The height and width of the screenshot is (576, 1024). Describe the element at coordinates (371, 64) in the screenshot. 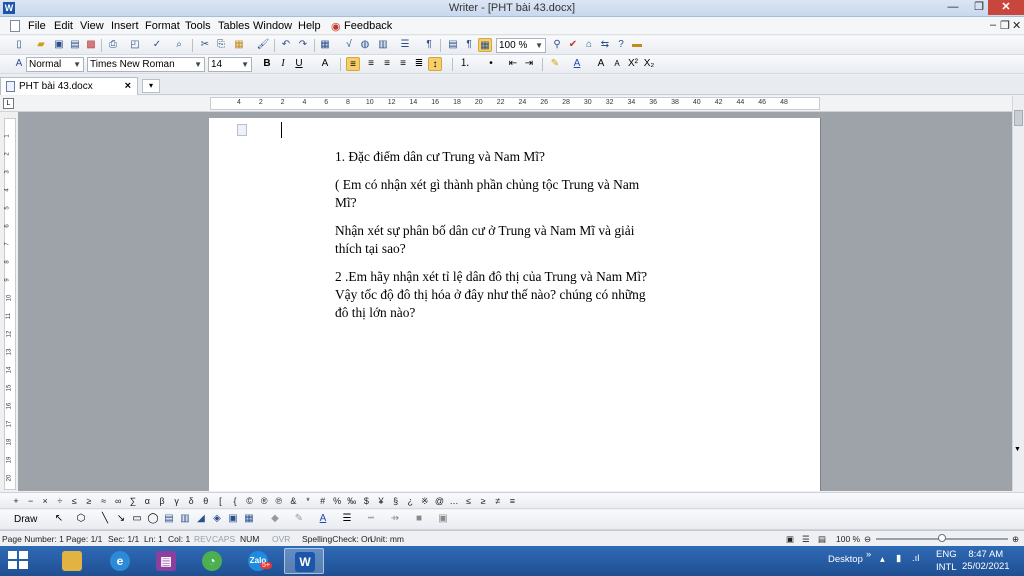

I see `align-center-icon: ≡` at that location.